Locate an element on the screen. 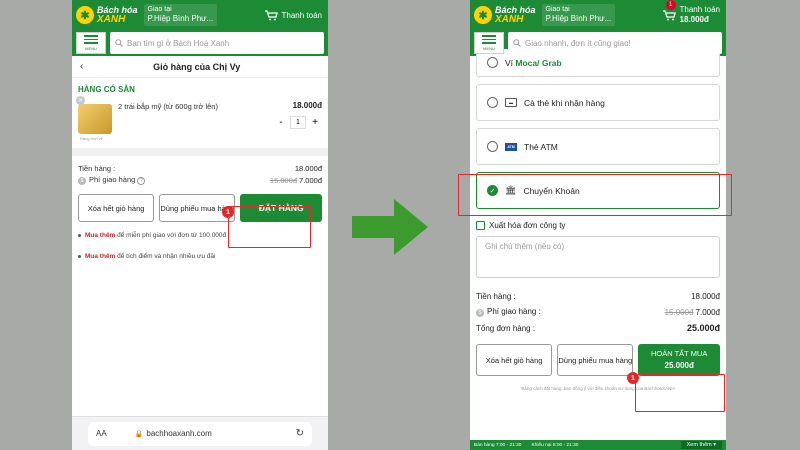 The image size is (800, 450). search-row: MENU Giao nhanh, đơn ít cũng giao! is located at coordinates (598, 43).